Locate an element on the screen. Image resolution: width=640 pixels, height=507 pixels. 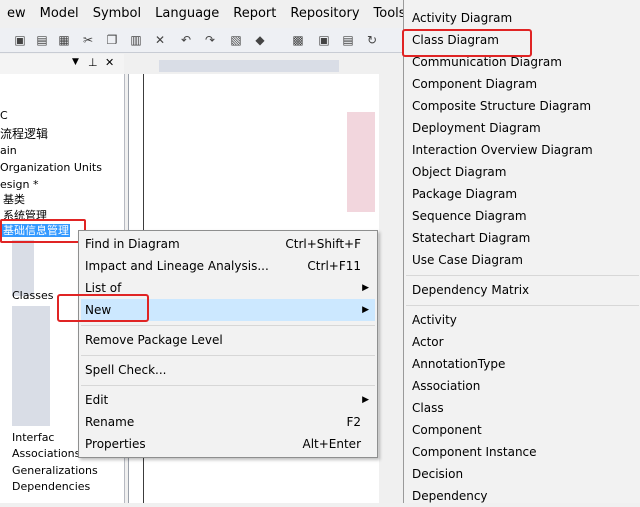
submenu-item-class: Class is located at coordinates (428, 408).